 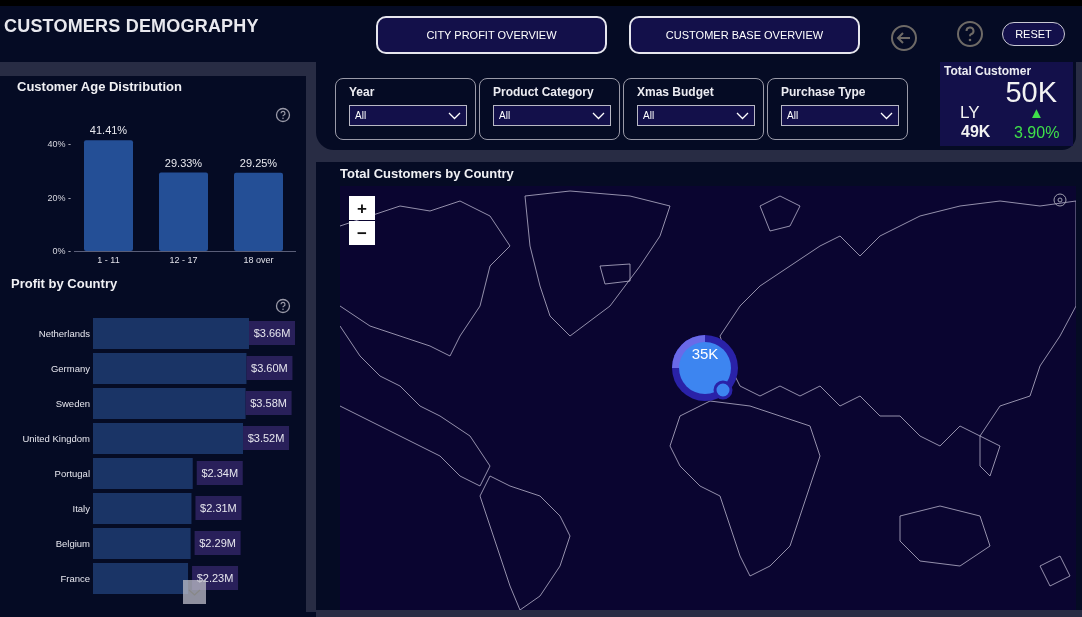 I want to click on data-label: $2.34M, so click(x=220, y=473).